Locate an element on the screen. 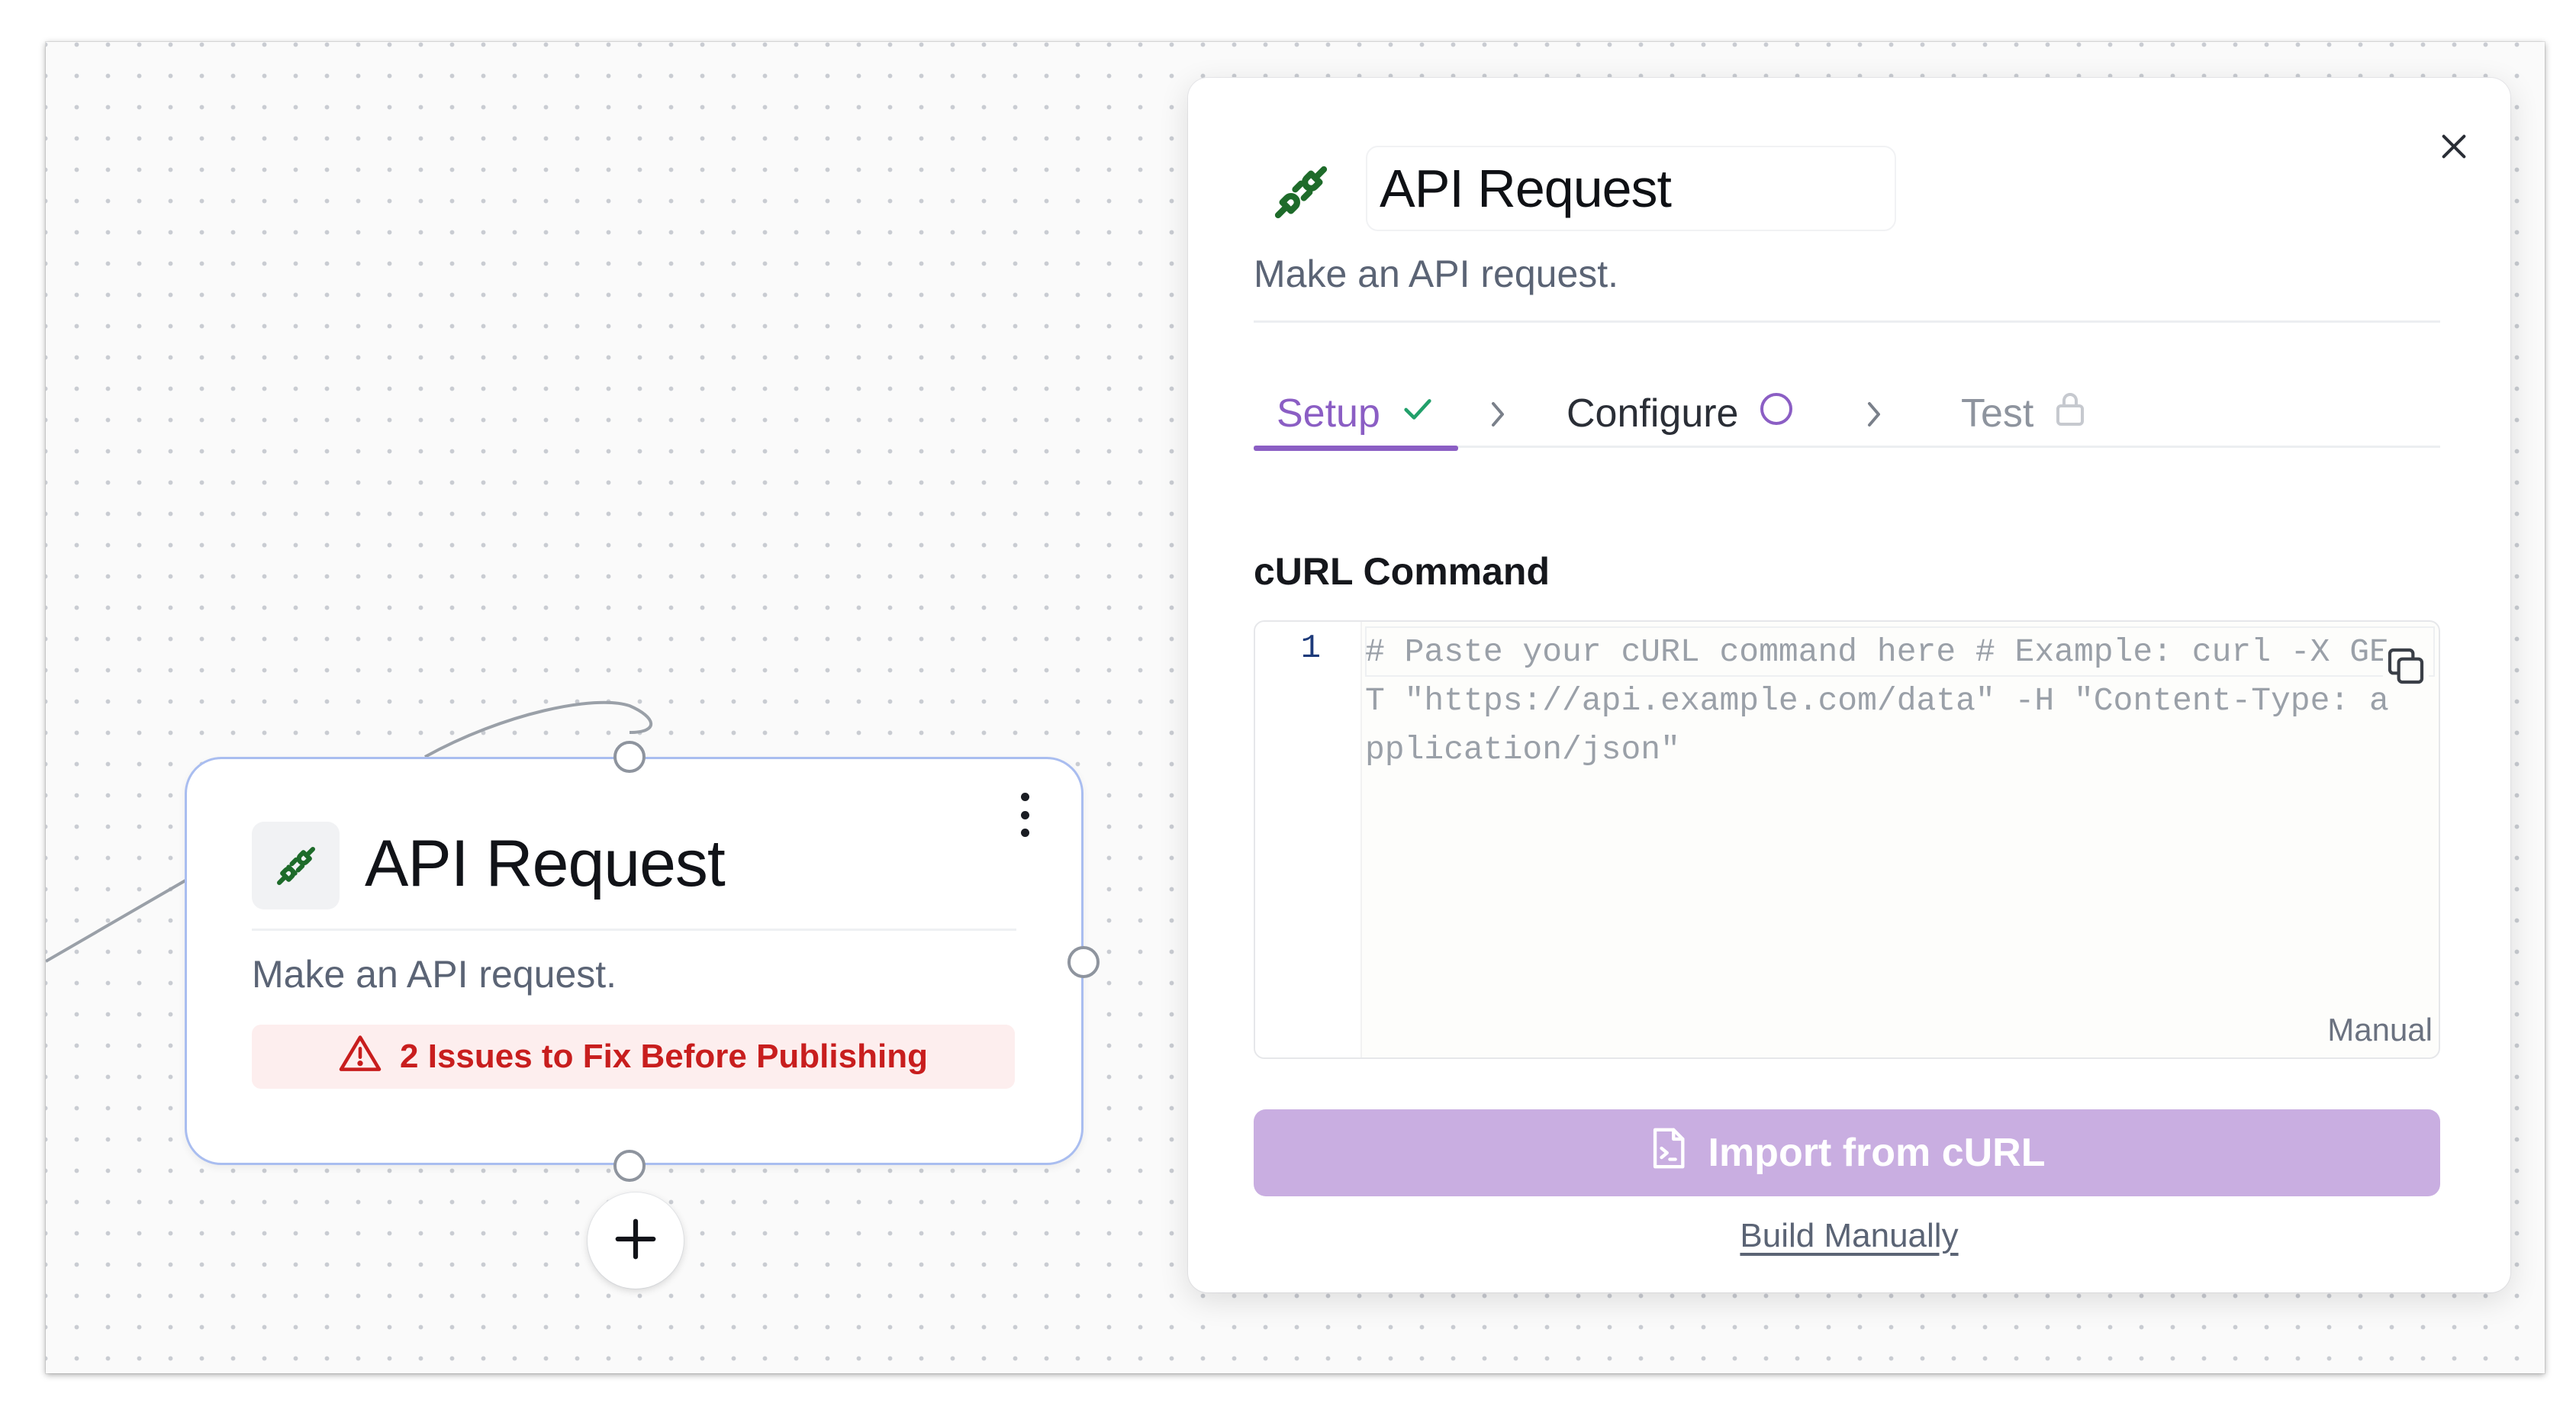 The width and height of the screenshot is (2576, 1413). curl-command-label: cURL Command is located at coordinates (1402, 571).